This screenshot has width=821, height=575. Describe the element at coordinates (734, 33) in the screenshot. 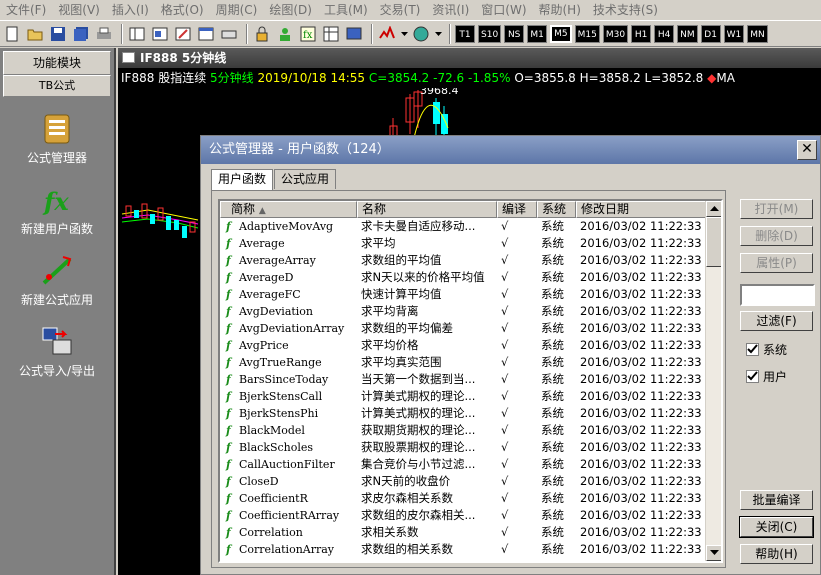

I see `period-button: W1` at that location.